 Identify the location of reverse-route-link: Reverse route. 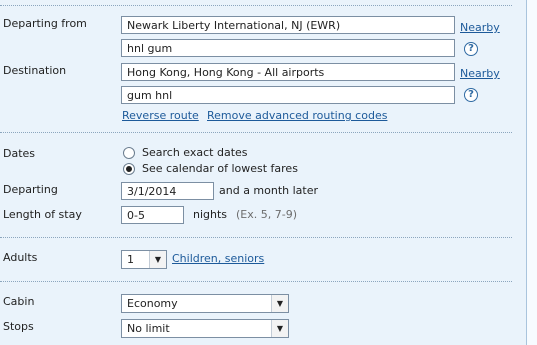
(160, 115).